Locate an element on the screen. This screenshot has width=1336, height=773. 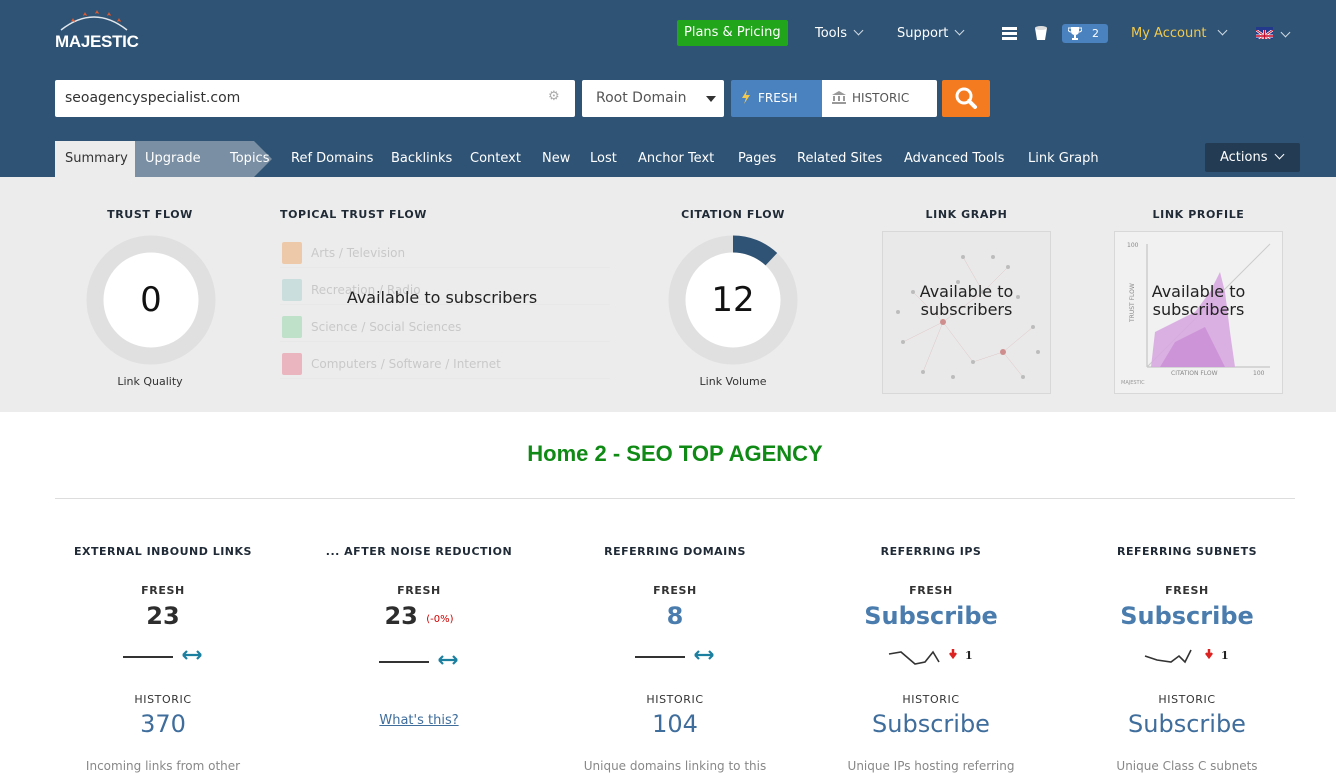
tab-related-sites: Related Sites is located at coordinates (839, 159).